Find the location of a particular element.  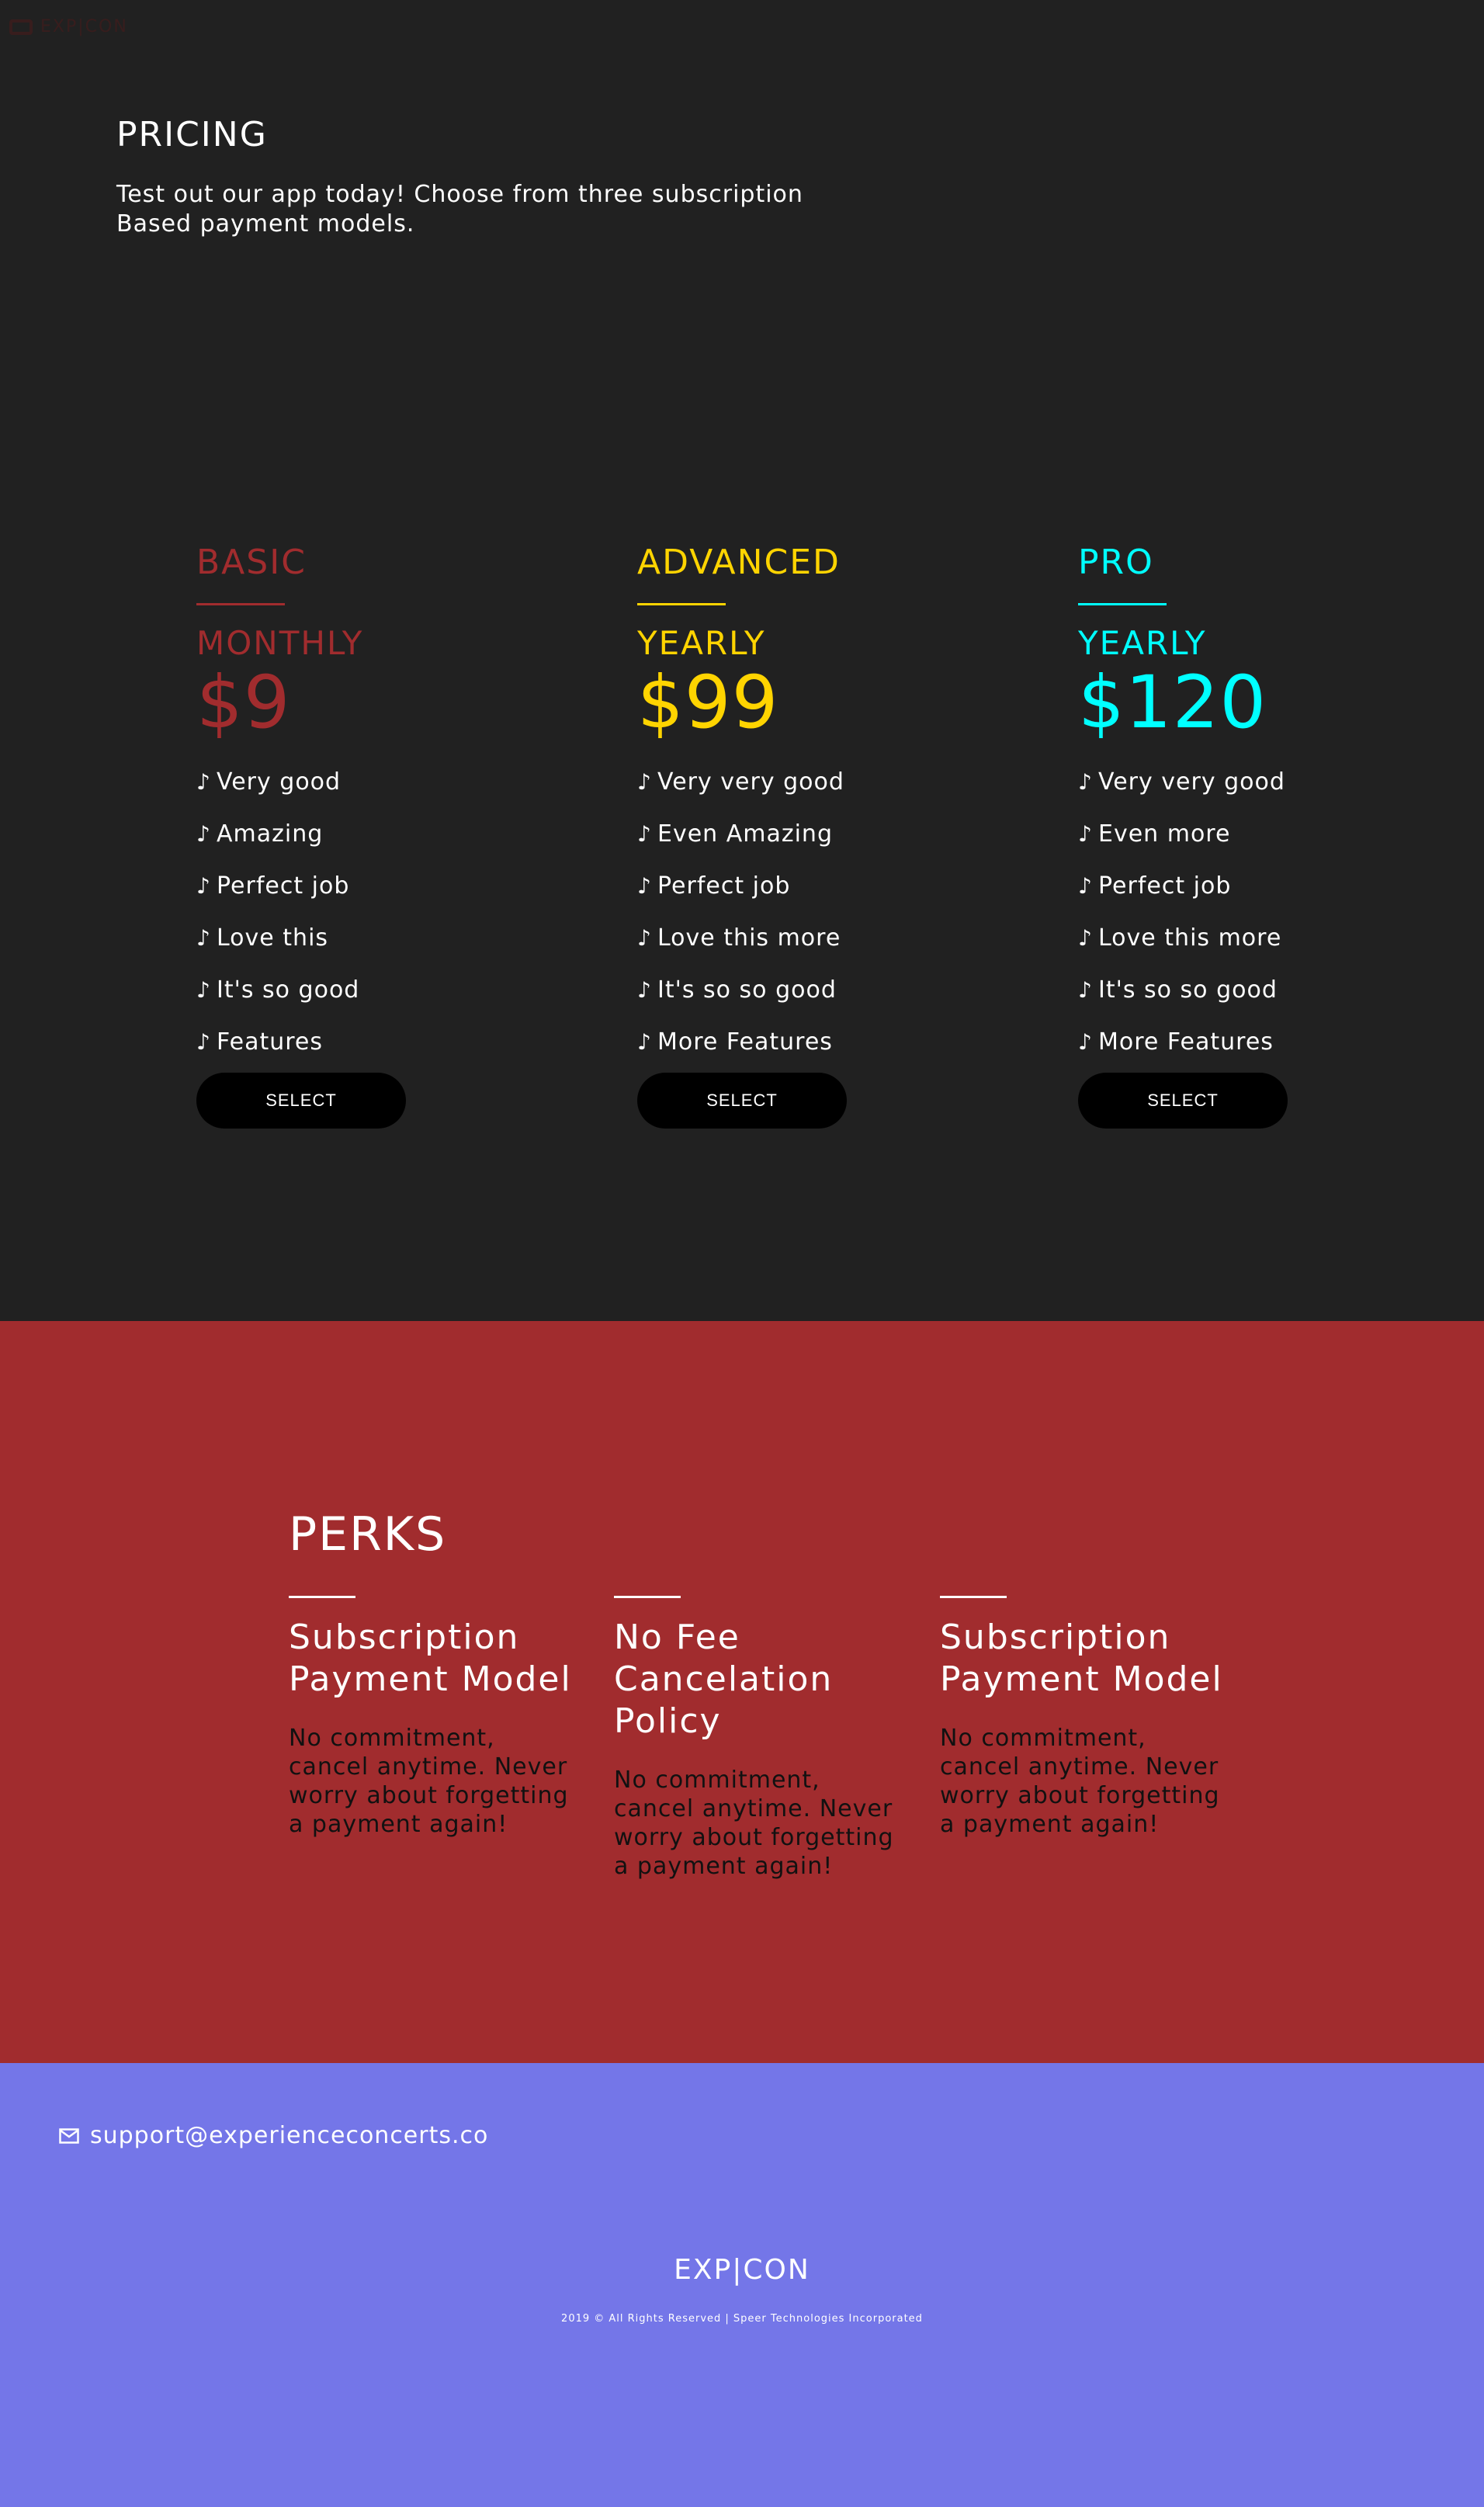

feature-item: ♪ Very good is located at coordinates (375, 782).